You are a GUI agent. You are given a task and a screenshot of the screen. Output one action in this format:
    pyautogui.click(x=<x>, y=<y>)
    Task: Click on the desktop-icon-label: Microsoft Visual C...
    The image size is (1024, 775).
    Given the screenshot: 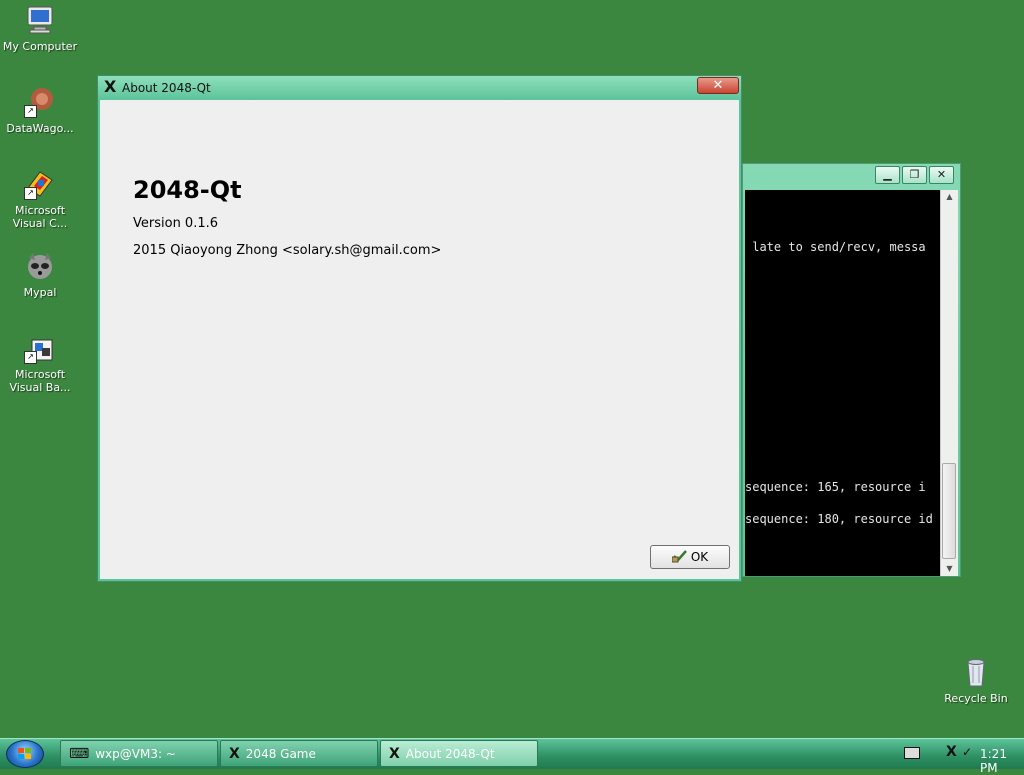 What is the action you would take?
    pyautogui.click(x=40, y=217)
    